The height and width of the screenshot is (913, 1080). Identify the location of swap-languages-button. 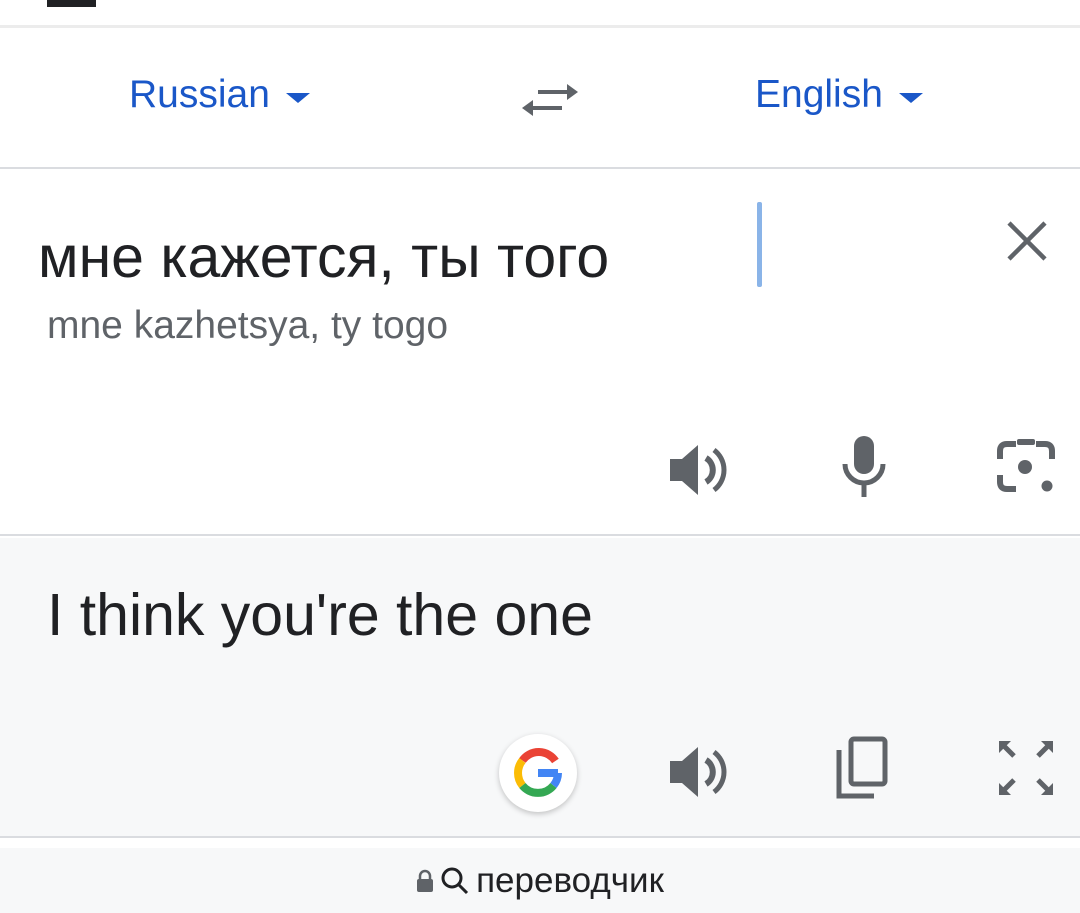
(550, 100).